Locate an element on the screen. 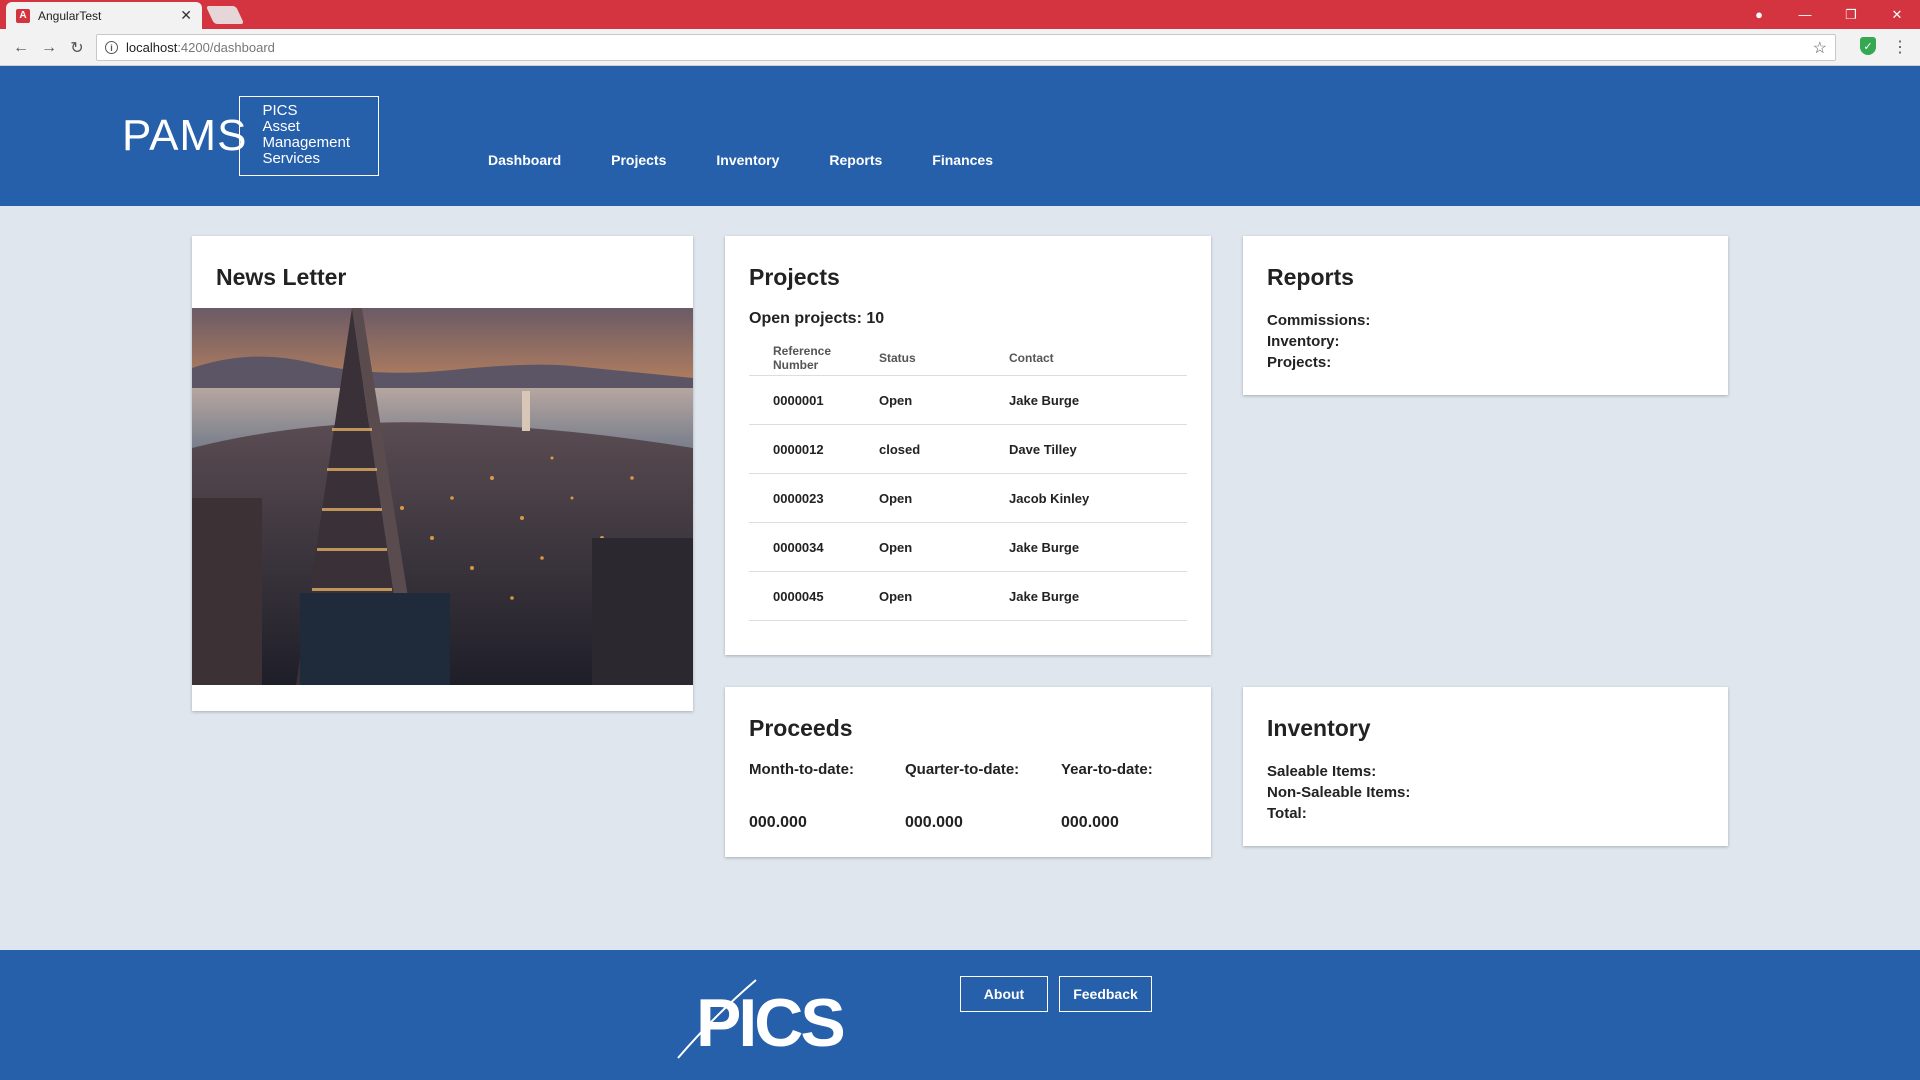 The width and height of the screenshot is (1920, 1080). url-path: :4200/dashboard is located at coordinates (226, 47).